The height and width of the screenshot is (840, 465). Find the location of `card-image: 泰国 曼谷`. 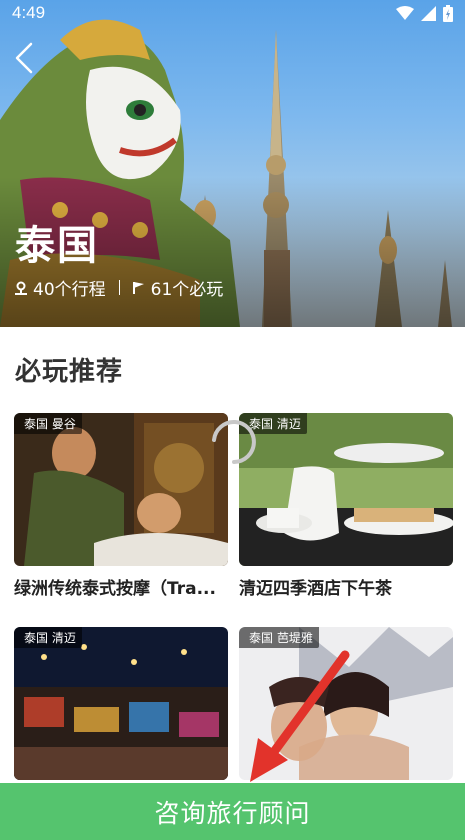

card-image: 泰国 曼谷 is located at coordinates (121, 489).